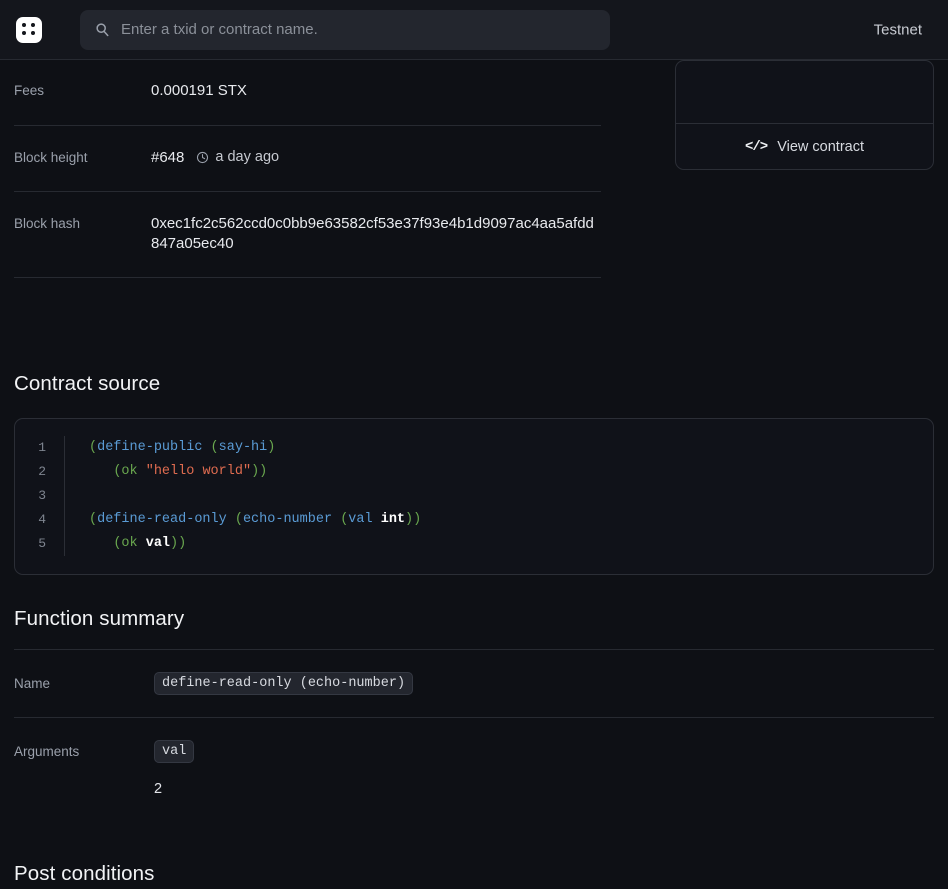 The width and height of the screenshot is (948, 889). I want to click on search-input, so click(358, 29).